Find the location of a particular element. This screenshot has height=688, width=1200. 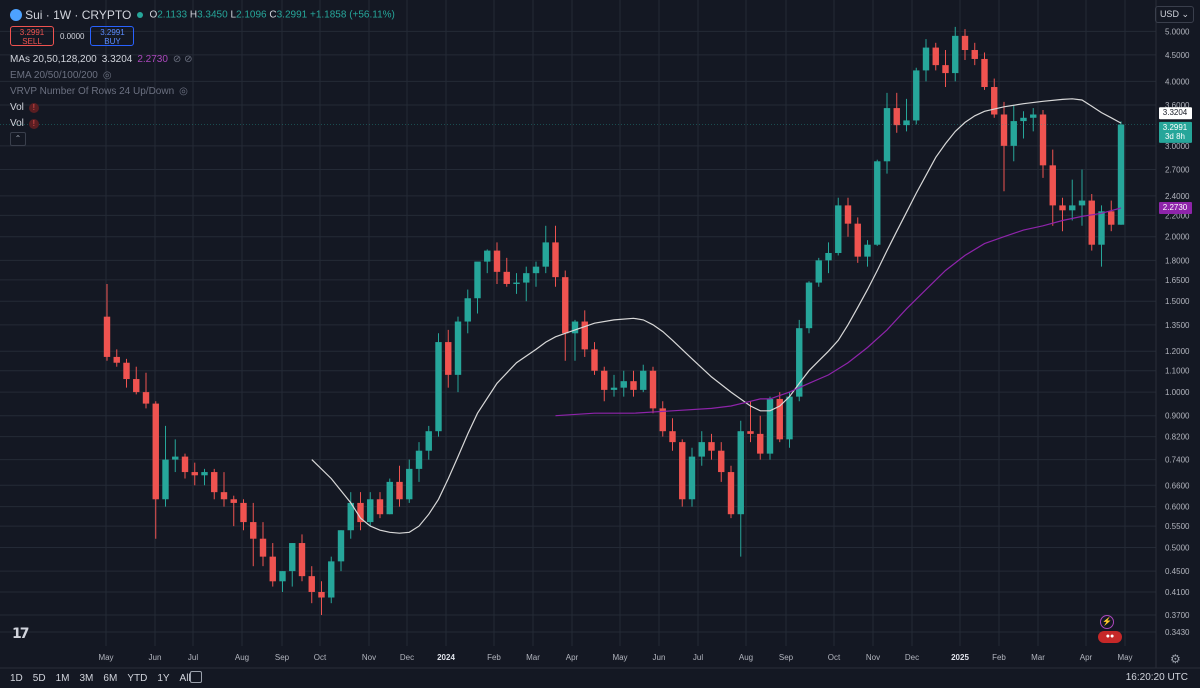

y-tick-label: 0.8200 is located at coordinates (1177, 437).